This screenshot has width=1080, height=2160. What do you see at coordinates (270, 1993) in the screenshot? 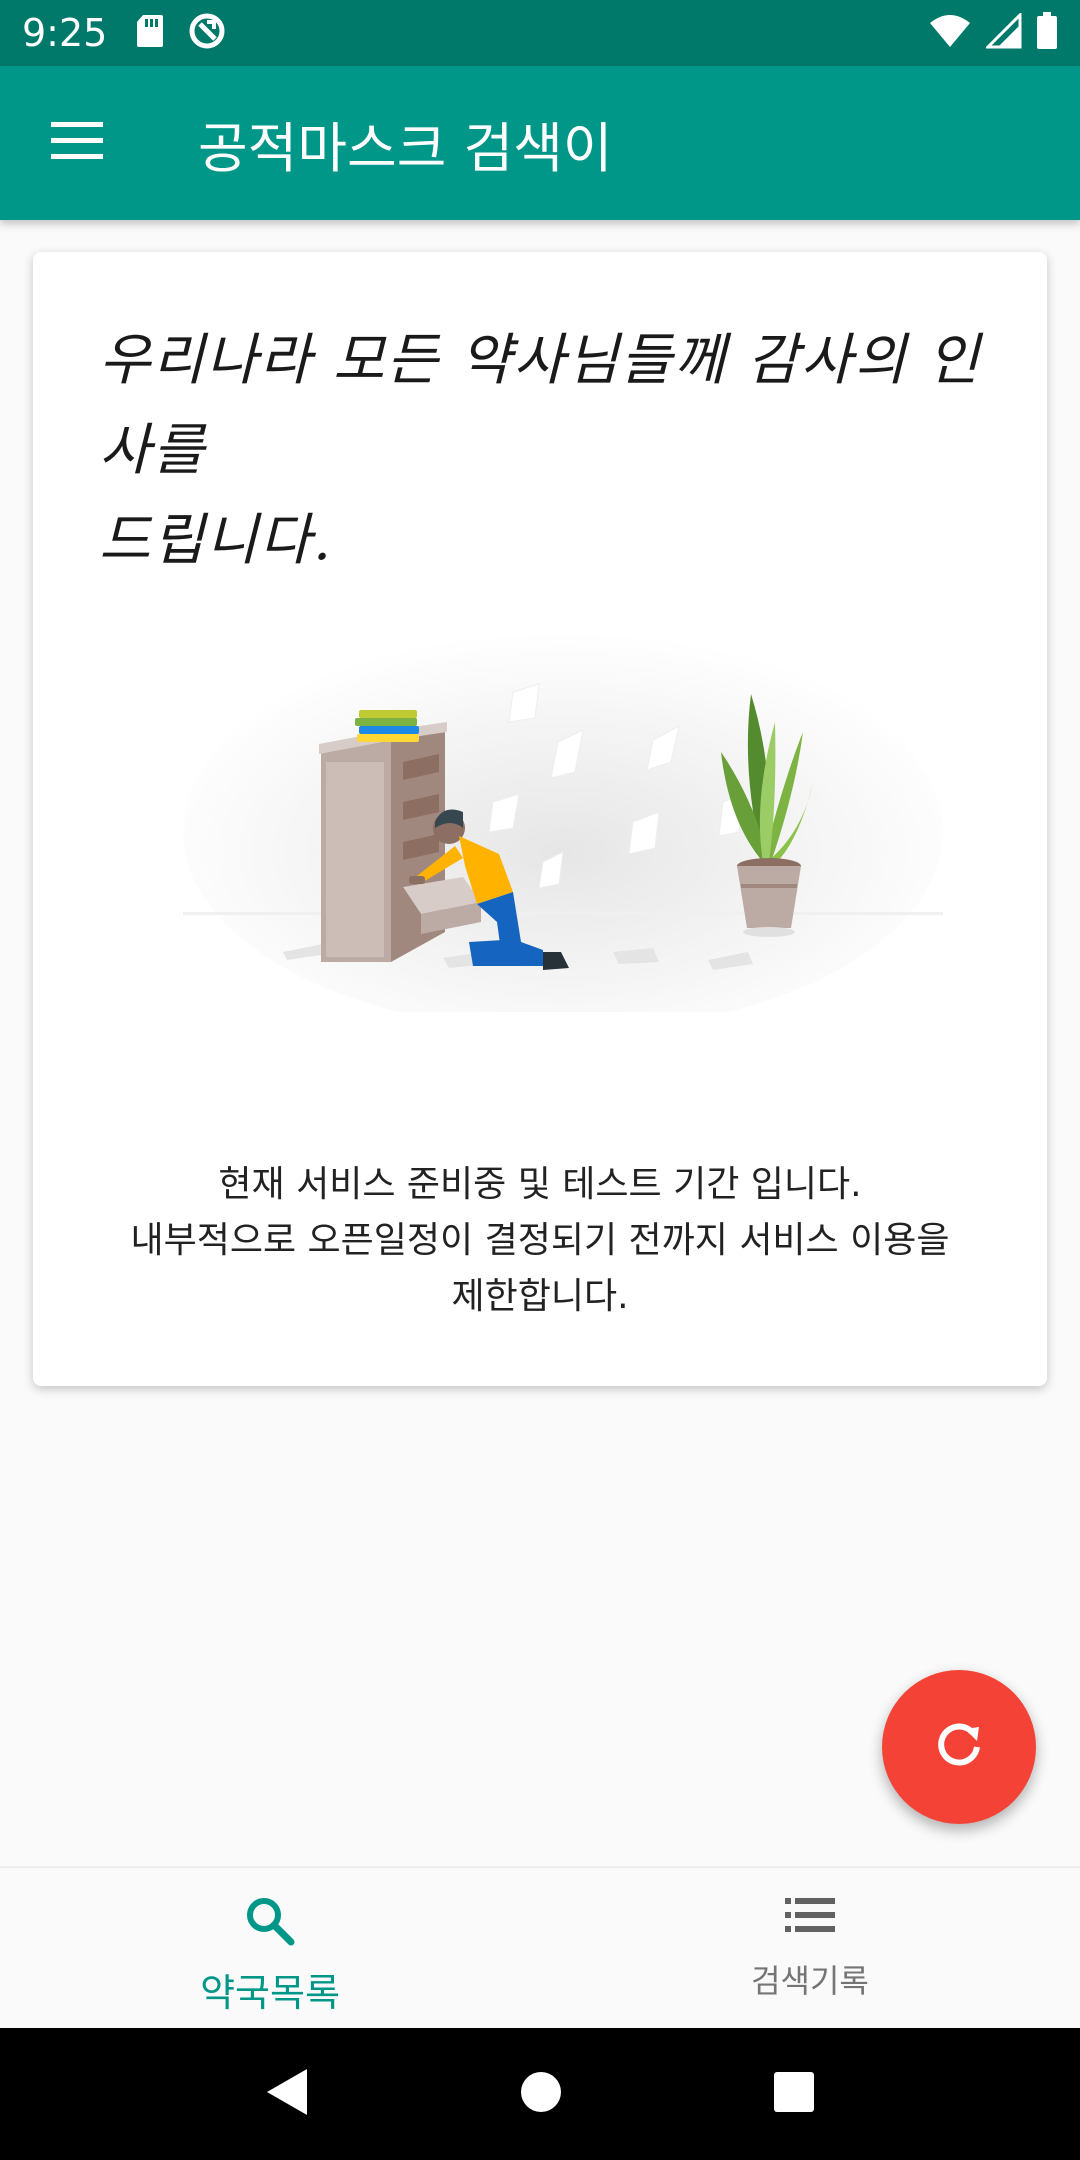
I see `nav-label-pharmacy-list: 약국목록` at bounding box center [270, 1993].